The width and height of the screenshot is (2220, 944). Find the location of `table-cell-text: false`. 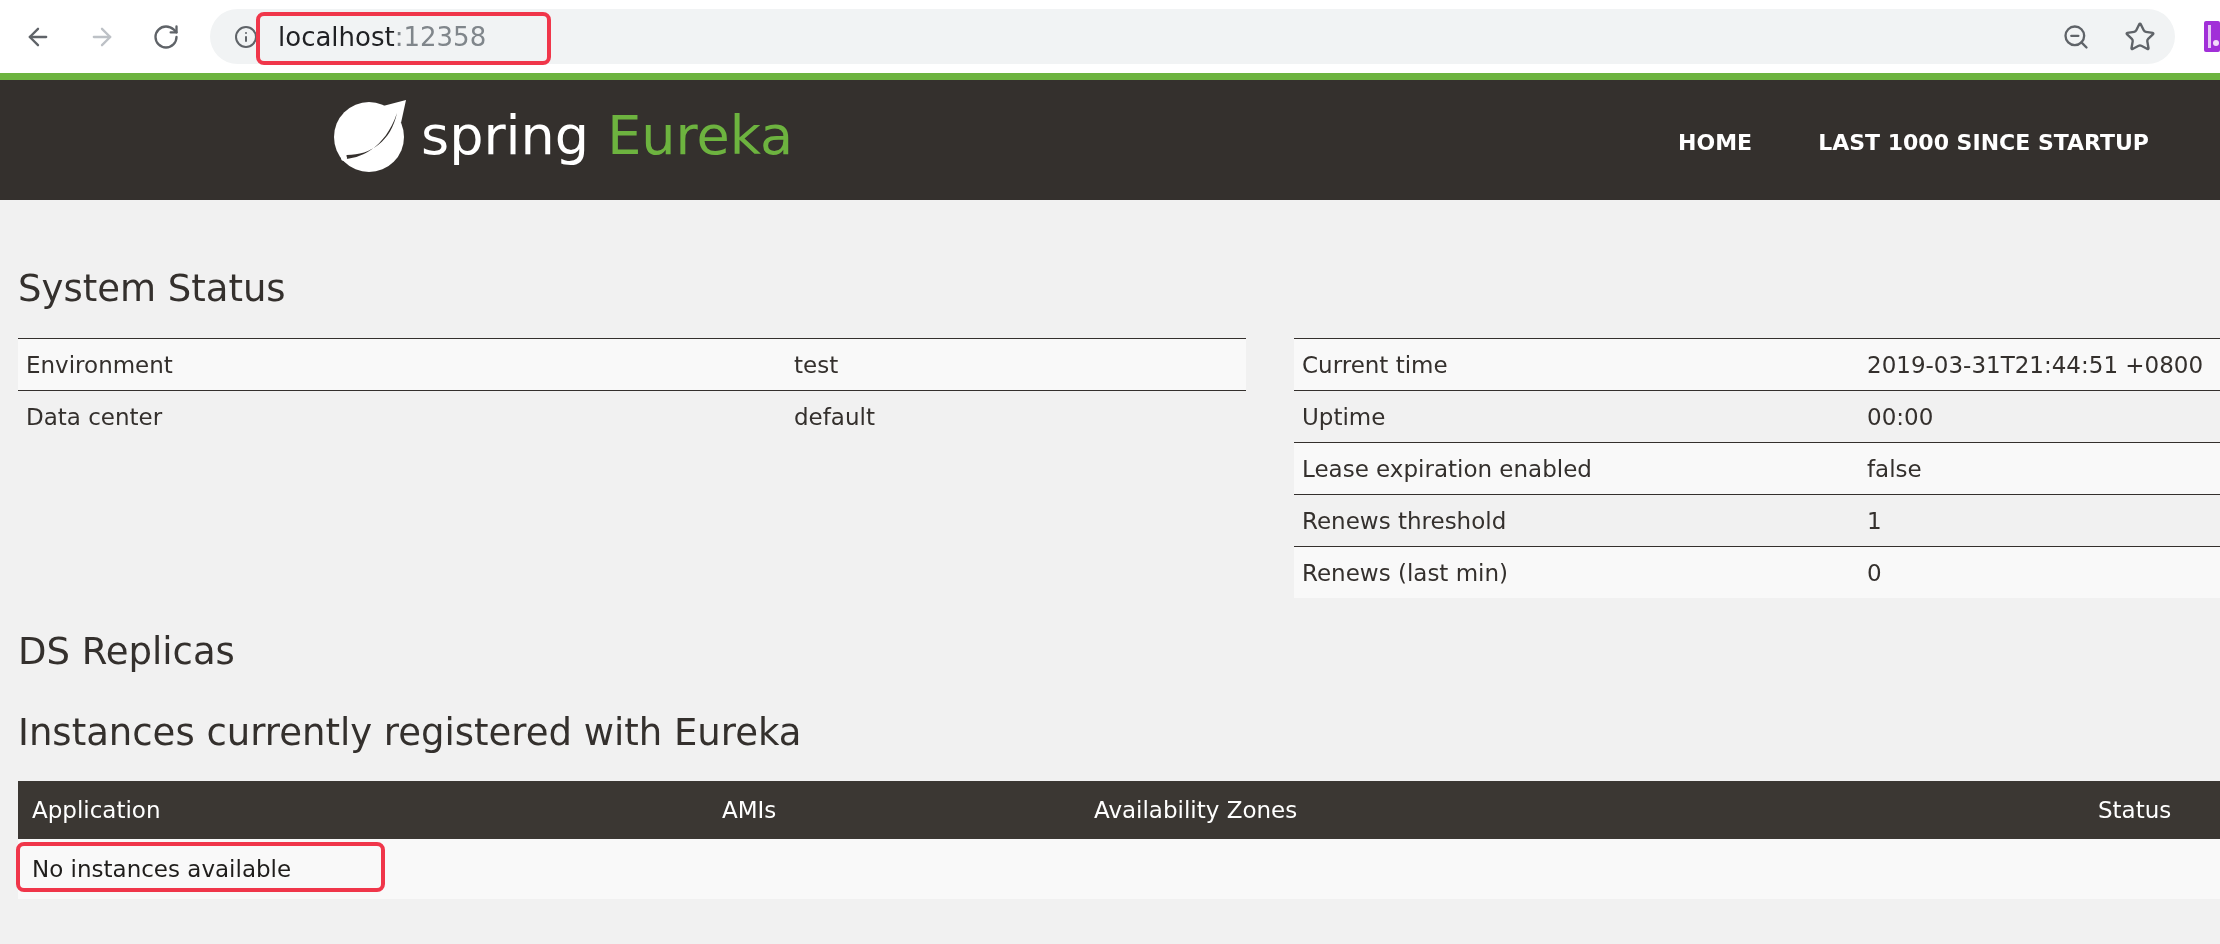

table-cell-text: false is located at coordinates (1894, 468).